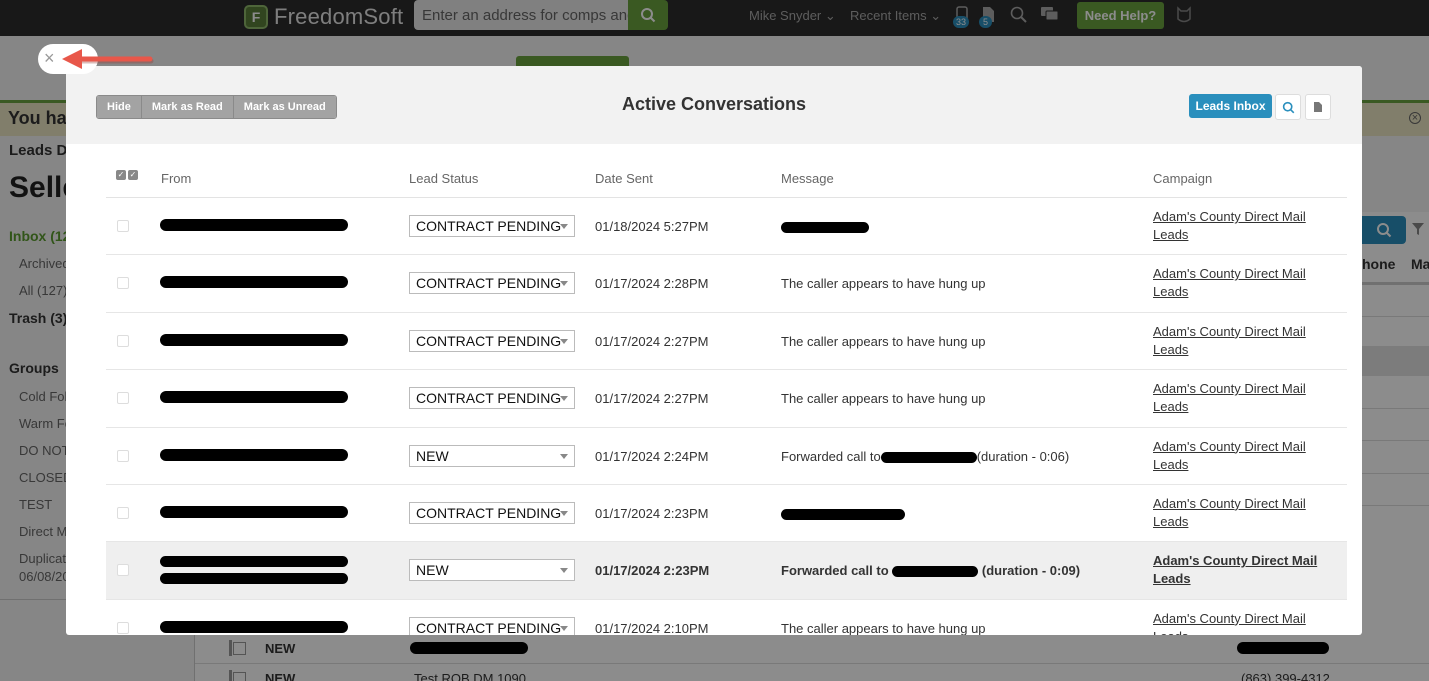 Image resolution: width=1429 pixels, height=681 pixels. I want to click on search-conversations-button, so click(1288, 107).